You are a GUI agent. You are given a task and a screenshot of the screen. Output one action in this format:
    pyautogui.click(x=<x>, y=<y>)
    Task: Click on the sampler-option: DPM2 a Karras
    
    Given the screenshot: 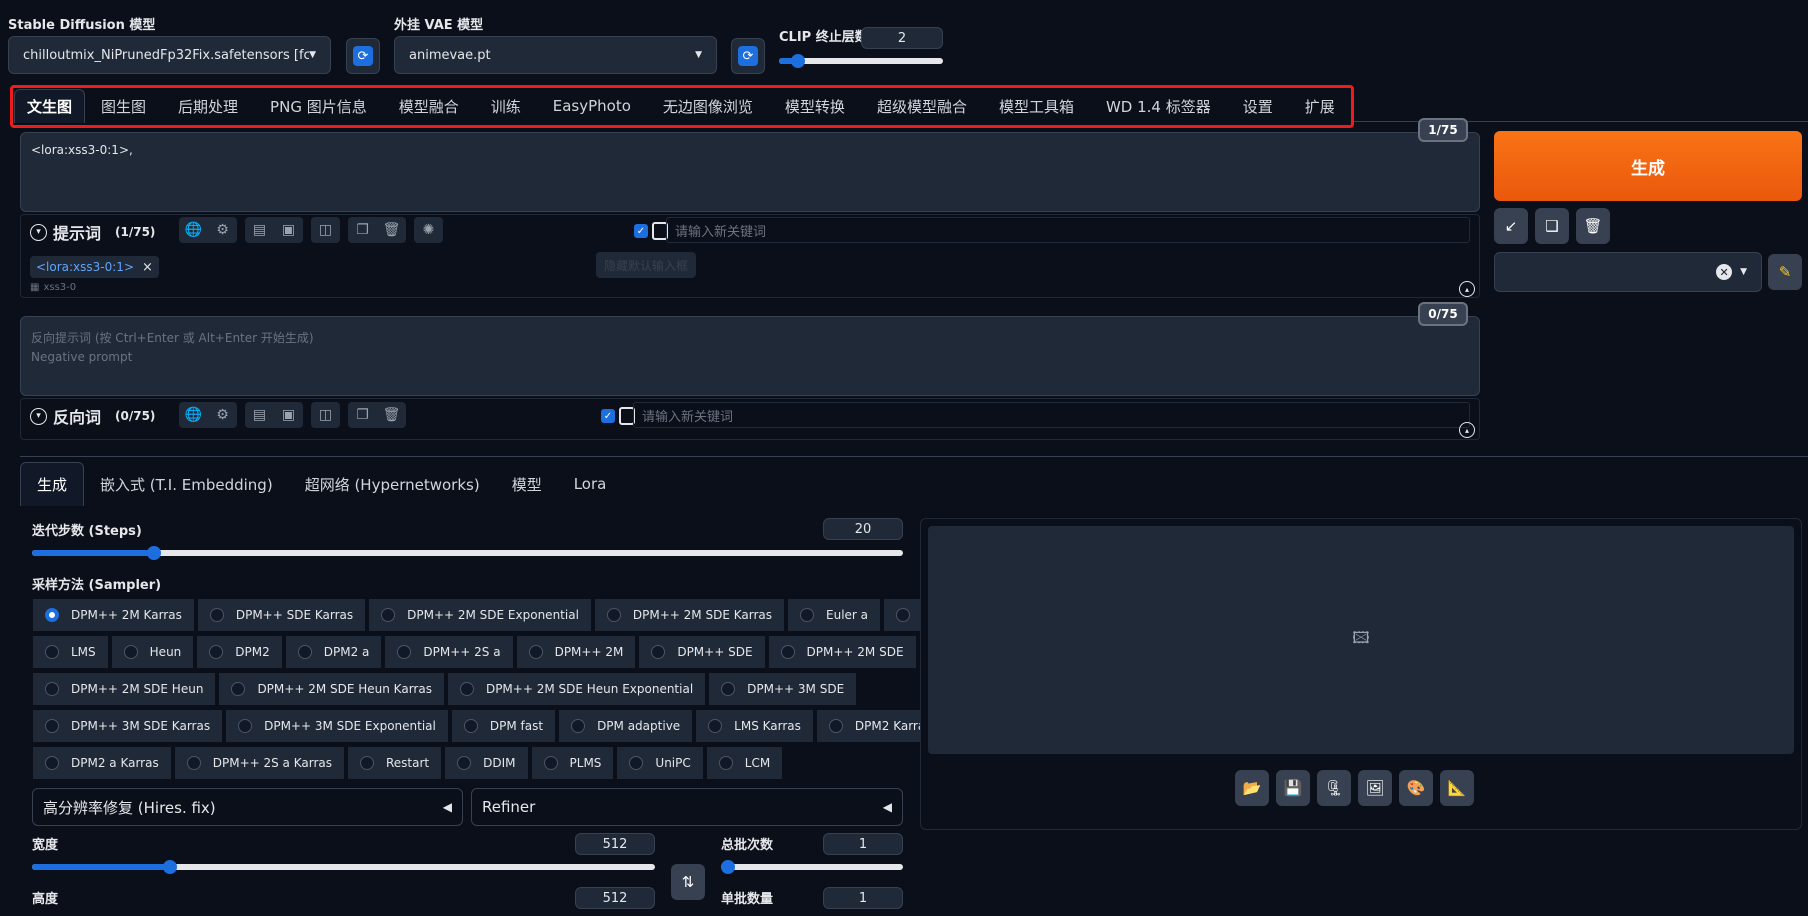 What is the action you would take?
    pyautogui.click(x=102, y=763)
    